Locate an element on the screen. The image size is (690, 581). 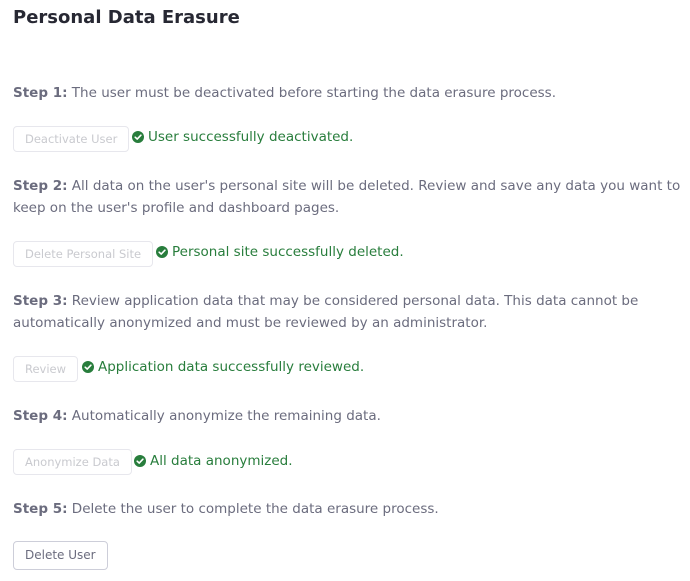
step-1-status: User successfully deactivated. is located at coordinates (242, 137).